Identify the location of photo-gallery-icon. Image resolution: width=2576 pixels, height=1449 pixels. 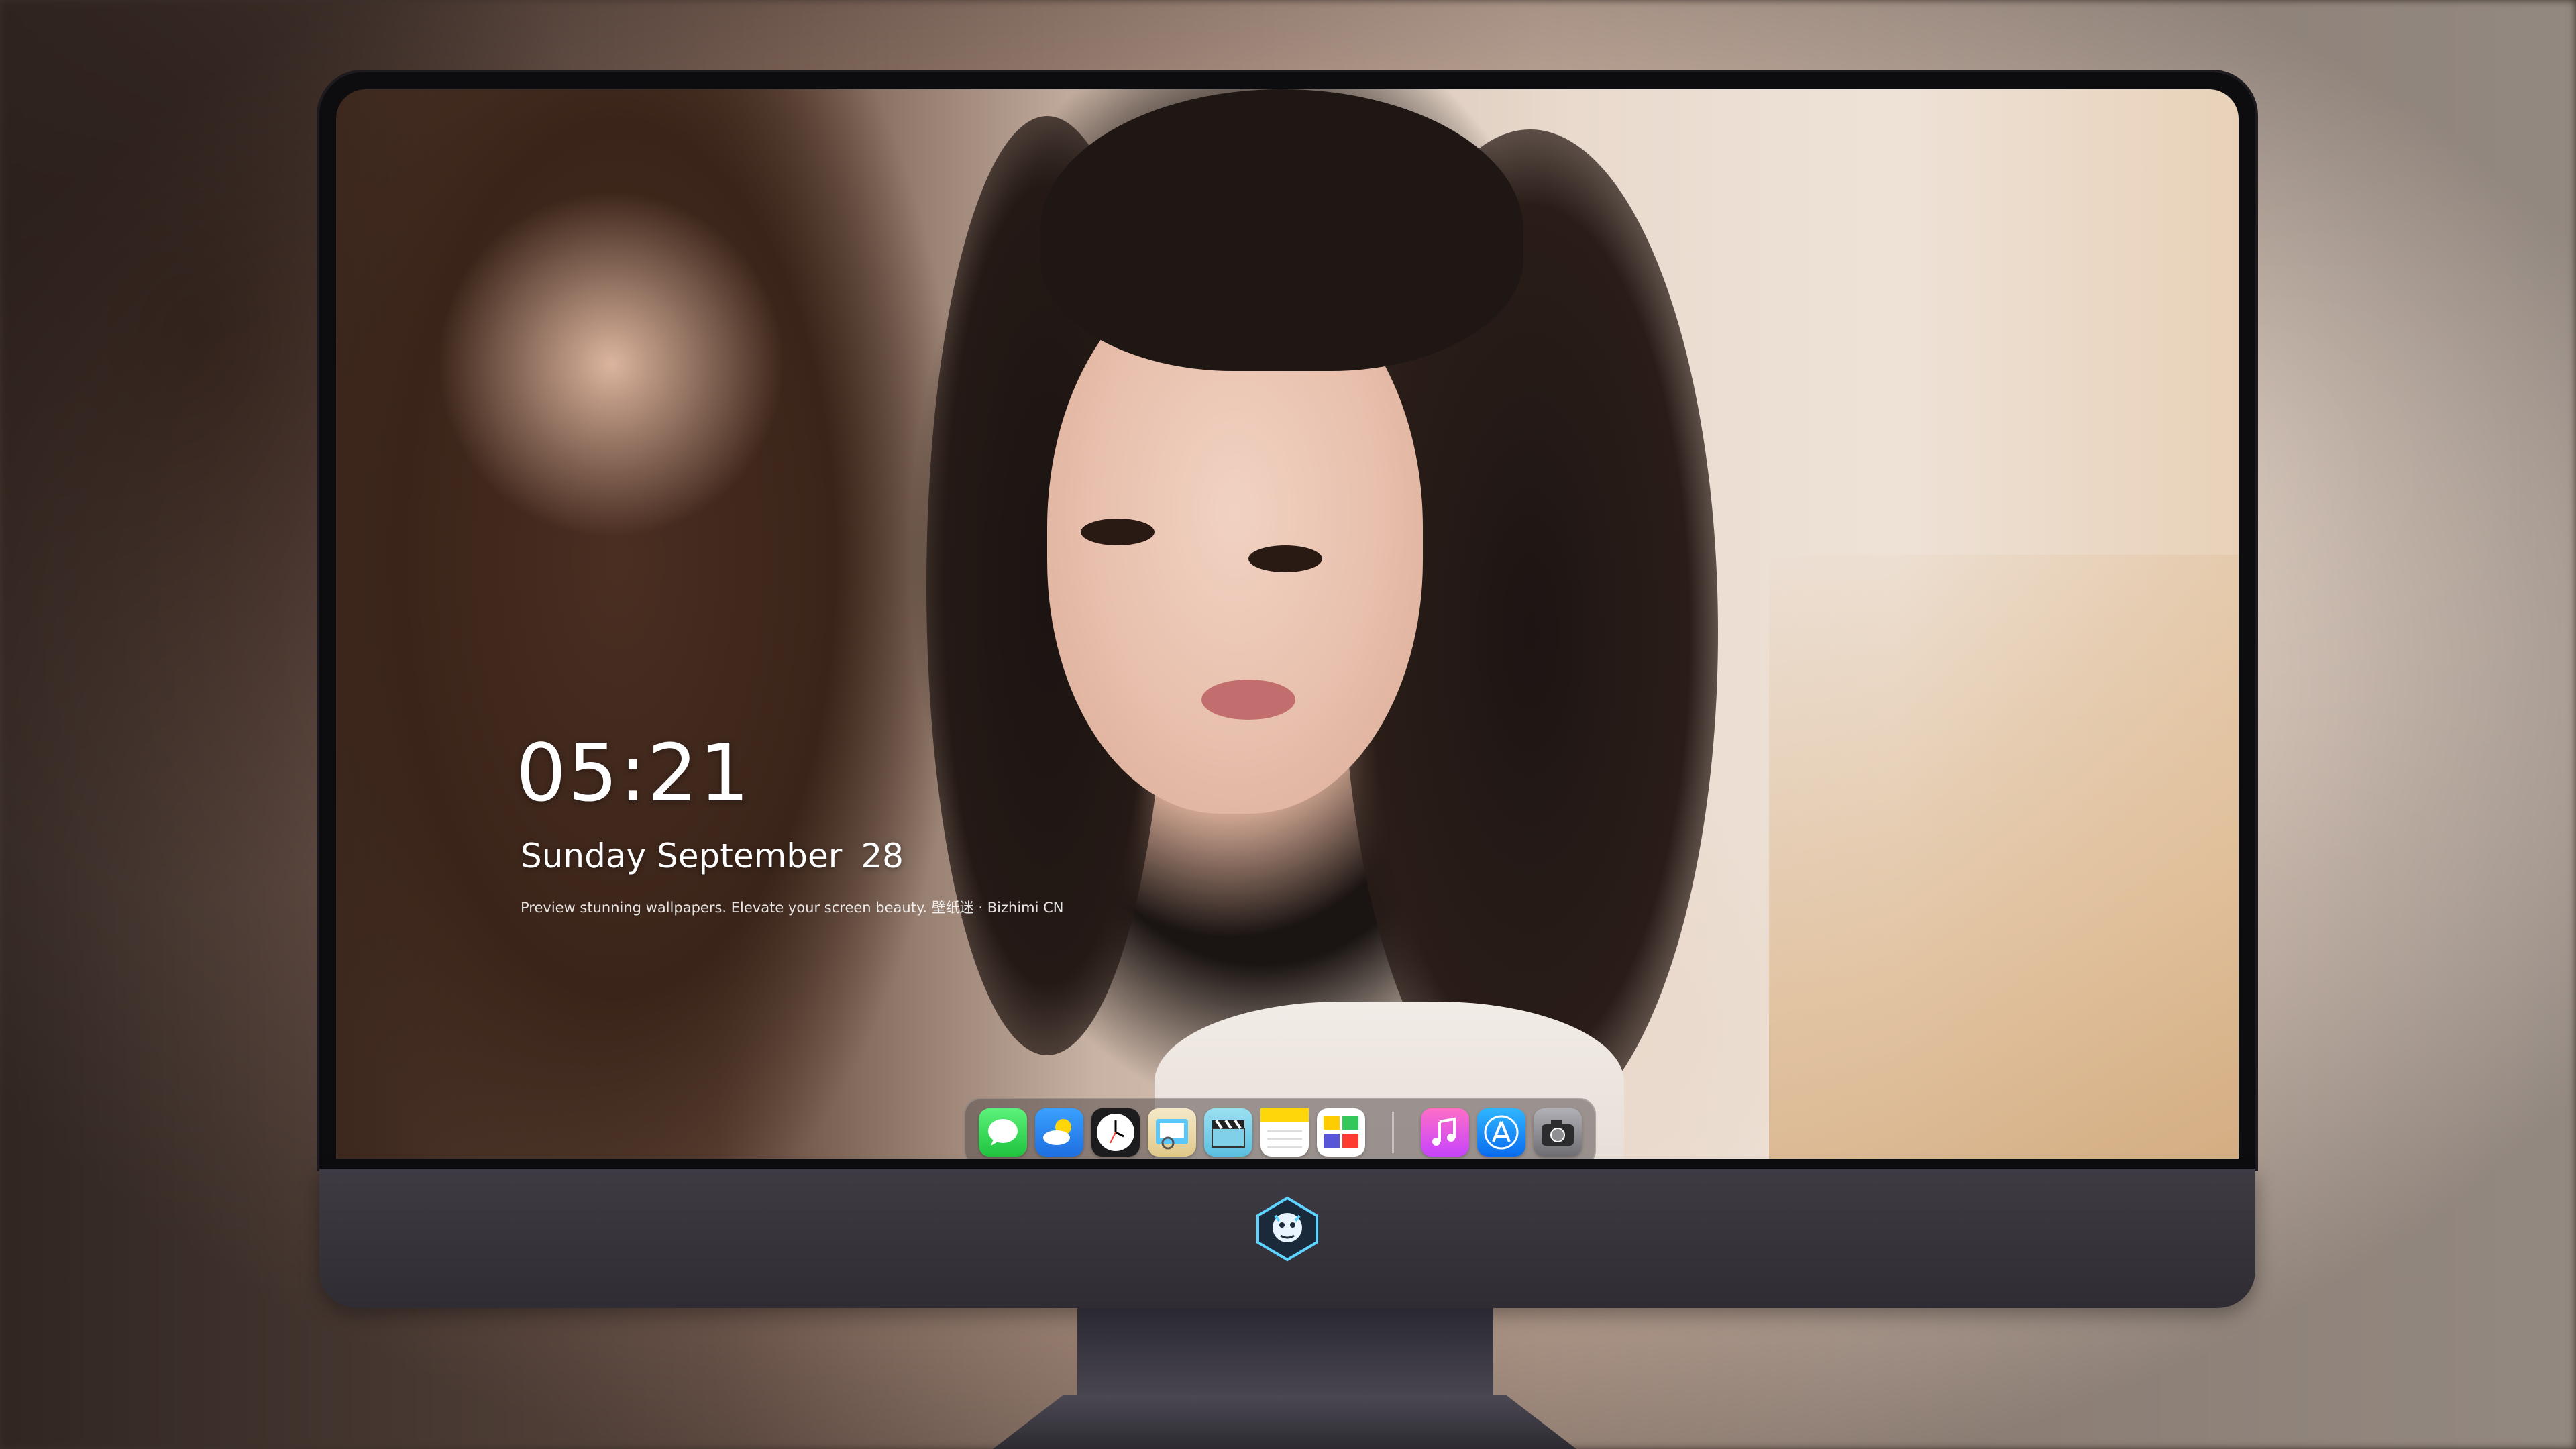
(1340, 1132).